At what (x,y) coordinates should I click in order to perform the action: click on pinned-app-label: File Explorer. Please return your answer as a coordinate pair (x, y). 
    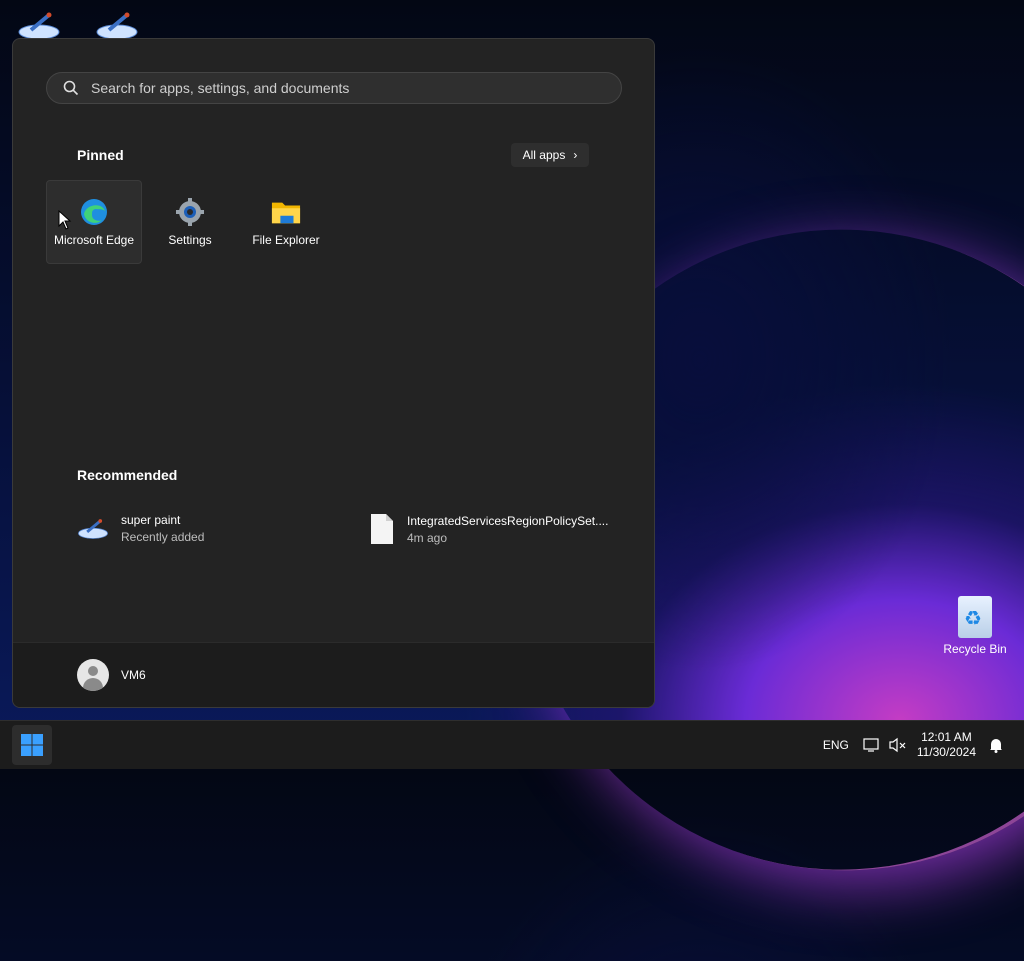
    Looking at the image, I should click on (286, 240).